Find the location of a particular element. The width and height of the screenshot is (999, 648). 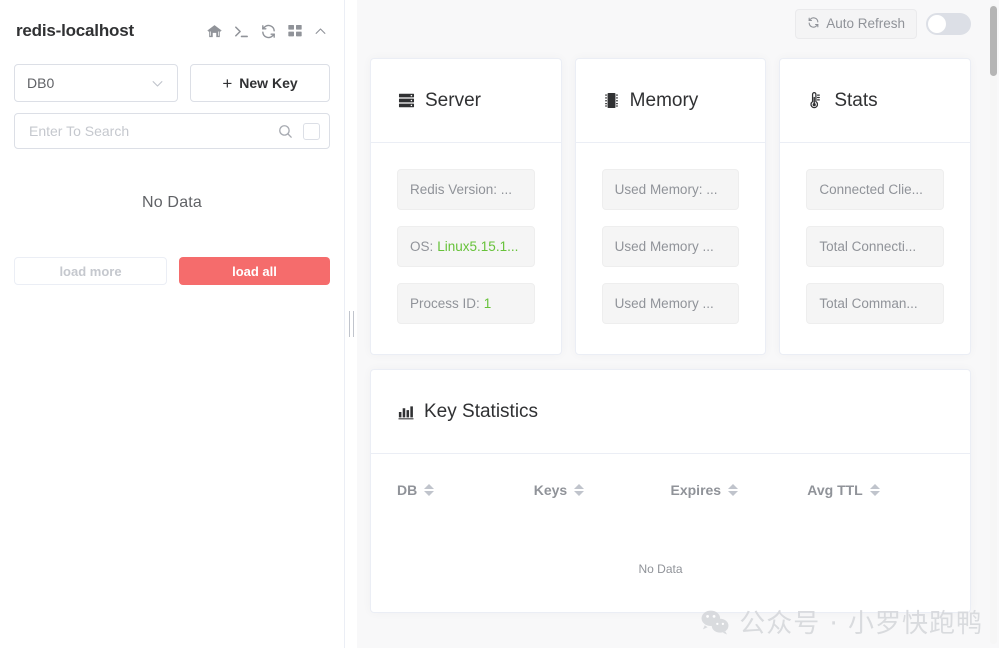

column-header-db: DB is located at coordinates (465, 490).